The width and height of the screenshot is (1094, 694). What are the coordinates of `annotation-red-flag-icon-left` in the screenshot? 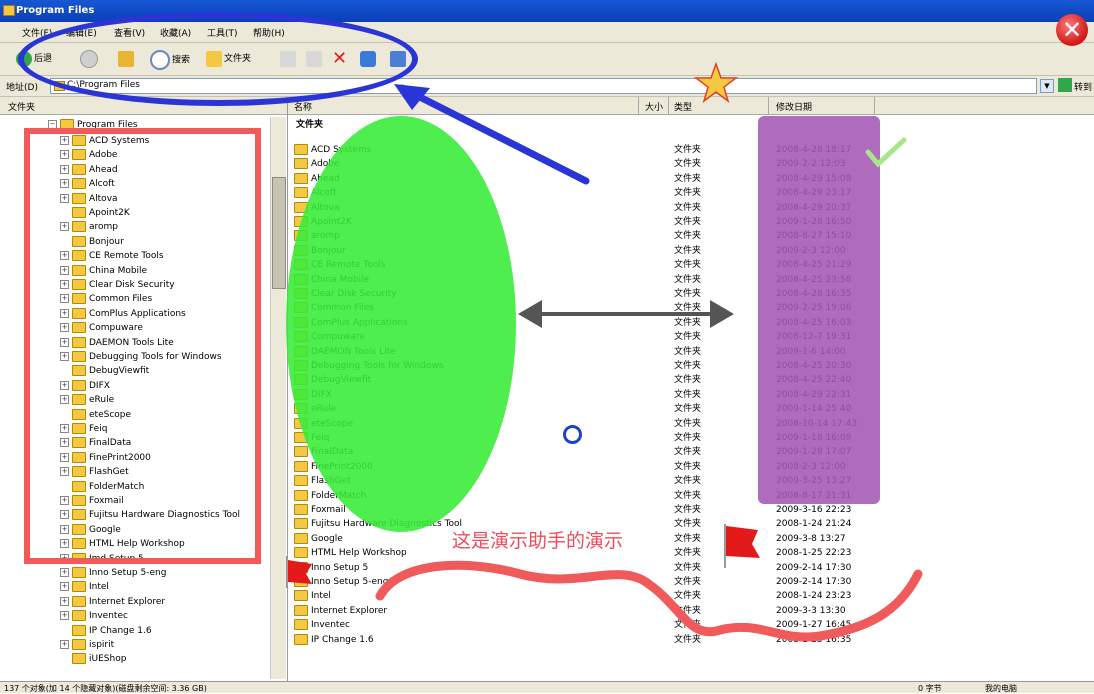 It's located at (300, 572).